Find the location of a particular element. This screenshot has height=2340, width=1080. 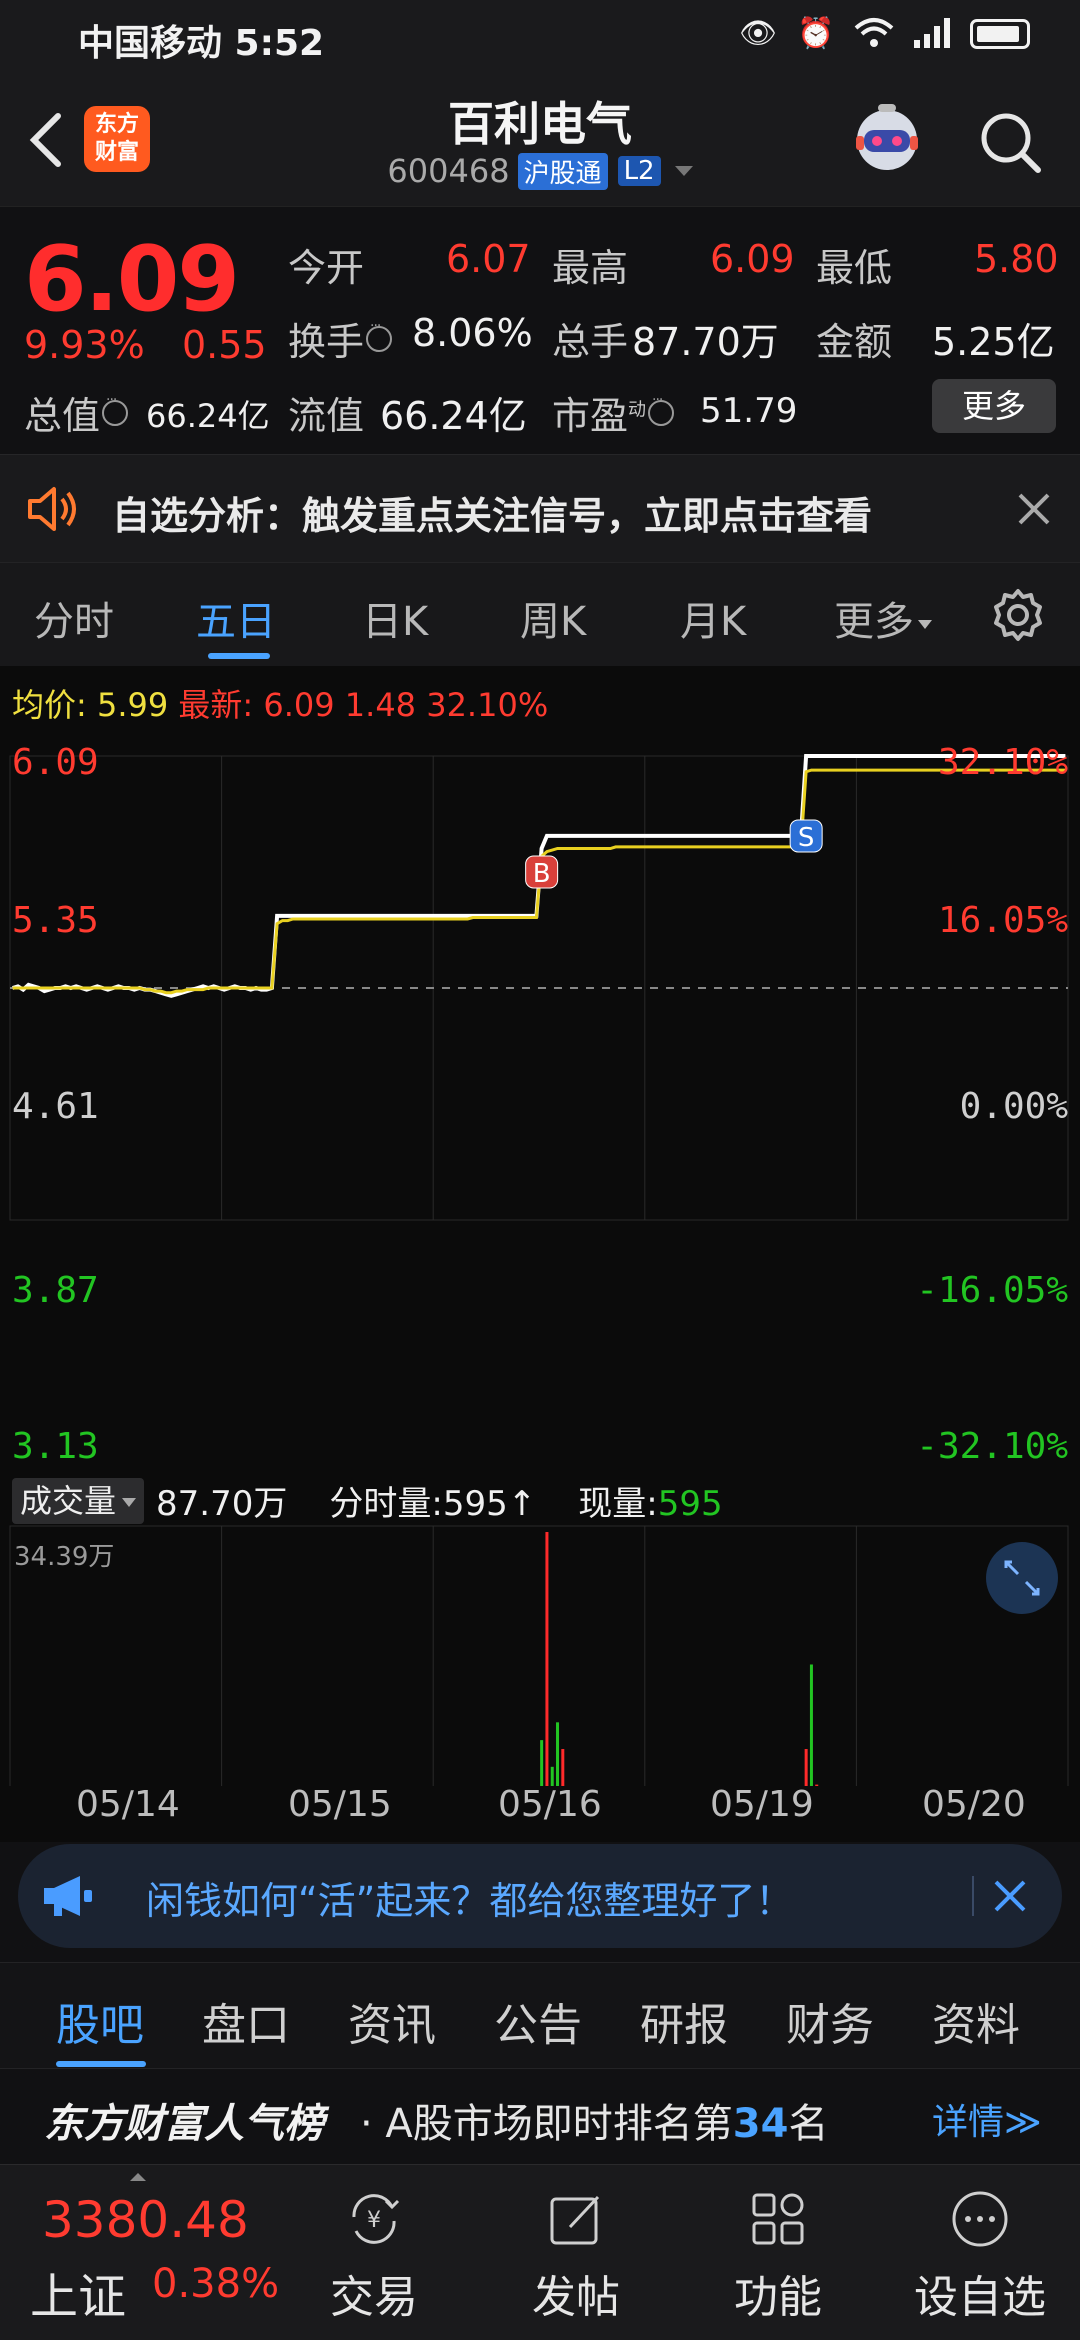

search-icon is located at coordinates (1011, 143).